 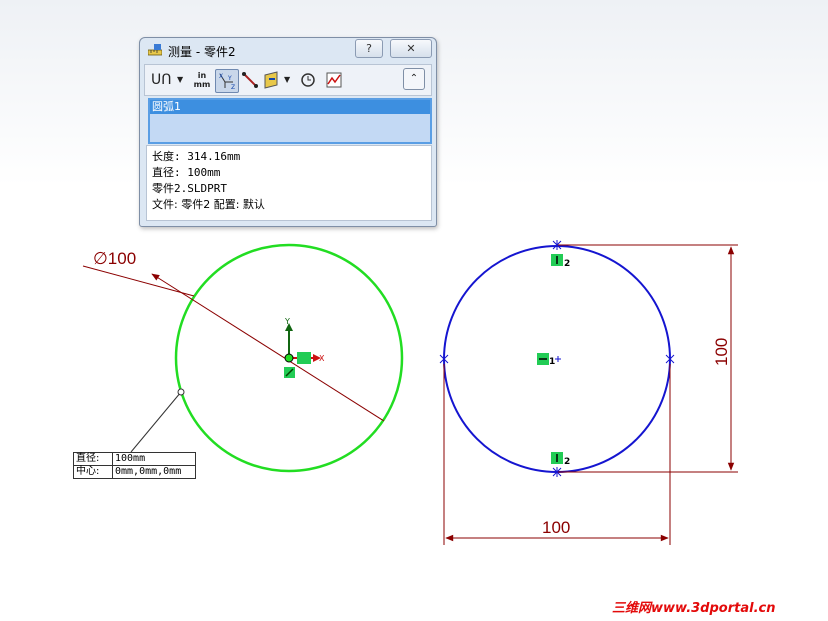 What do you see at coordinates (138, 281) in the screenshot?
I see `diameter-leader` at bounding box center [138, 281].